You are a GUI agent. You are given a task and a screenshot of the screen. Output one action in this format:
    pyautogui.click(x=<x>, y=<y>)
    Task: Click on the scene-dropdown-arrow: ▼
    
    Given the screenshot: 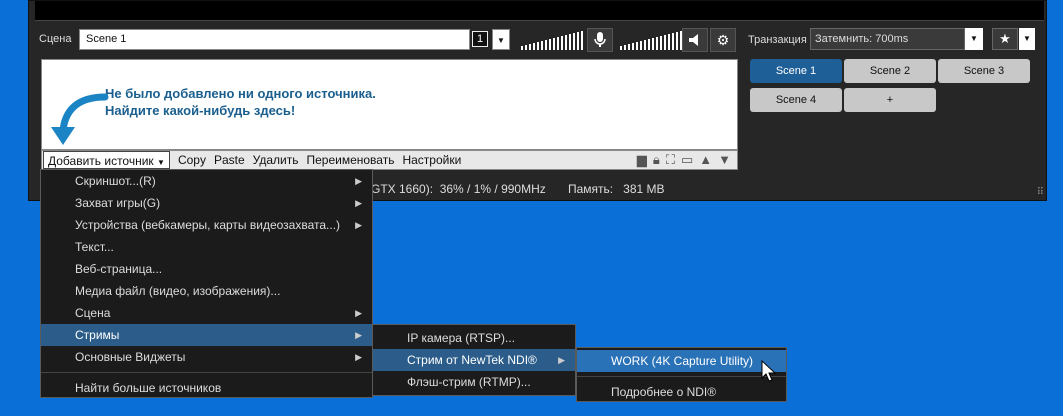 What is the action you would take?
    pyautogui.click(x=501, y=39)
    